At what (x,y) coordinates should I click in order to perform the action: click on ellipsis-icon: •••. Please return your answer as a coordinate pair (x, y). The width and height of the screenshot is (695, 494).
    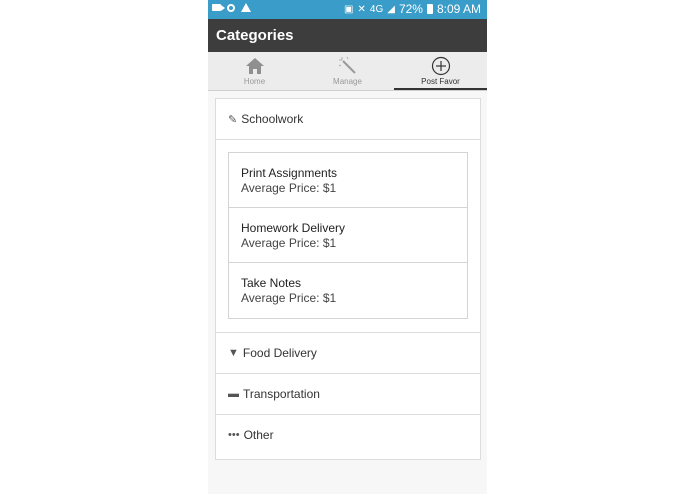
    Looking at the image, I should click on (234, 435).